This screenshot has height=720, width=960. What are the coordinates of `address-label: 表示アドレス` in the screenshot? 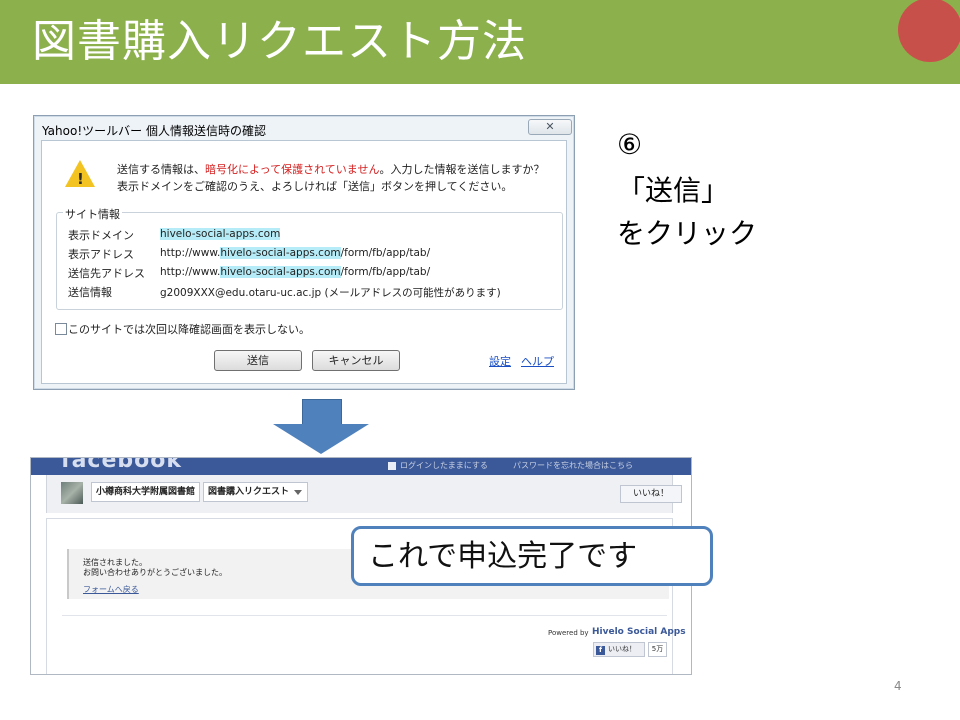 It's located at (101, 254).